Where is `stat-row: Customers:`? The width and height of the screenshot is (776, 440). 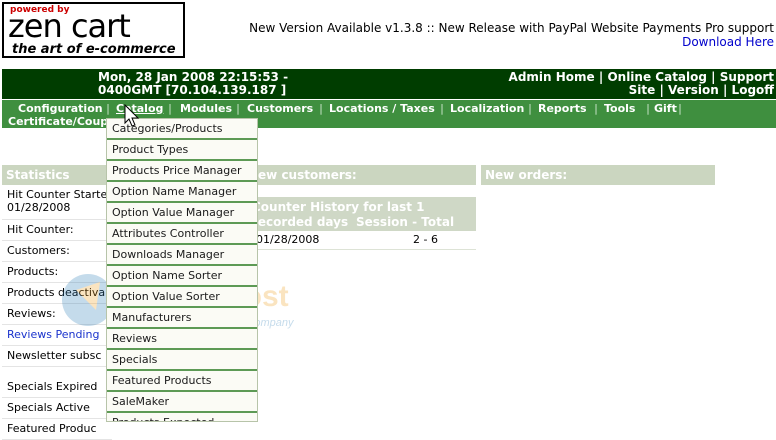 stat-row: Customers: is located at coordinates (57, 251).